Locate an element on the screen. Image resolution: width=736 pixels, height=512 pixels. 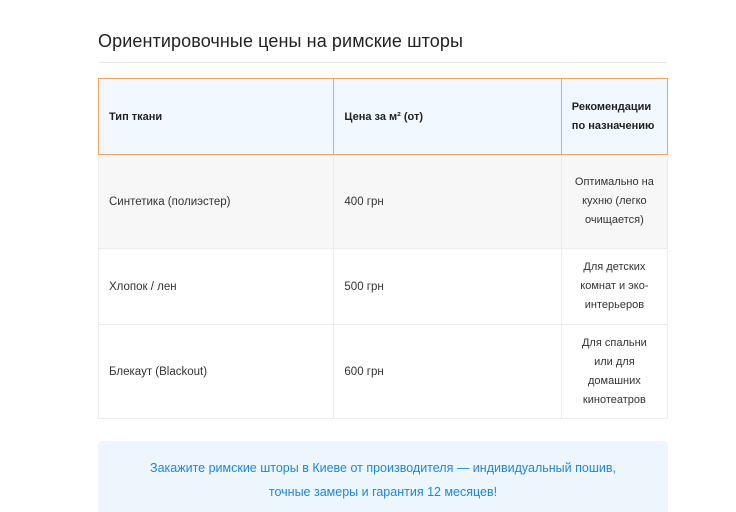
column-header-fabric: Тип ткани is located at coordinates (216, 116).